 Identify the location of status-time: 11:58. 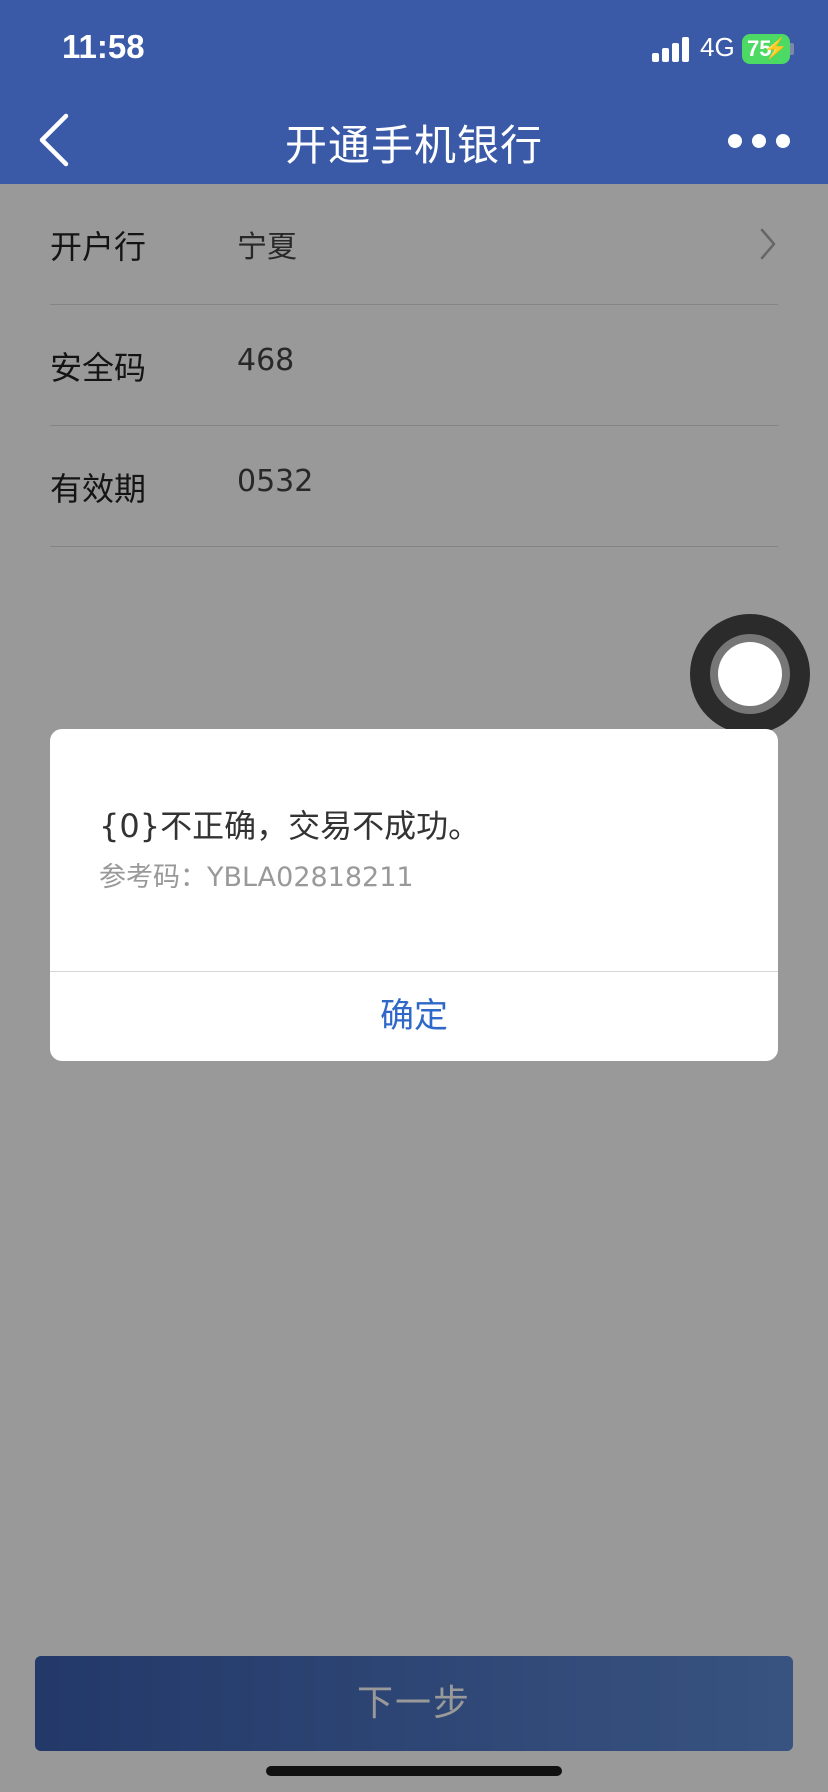
(103, 46).